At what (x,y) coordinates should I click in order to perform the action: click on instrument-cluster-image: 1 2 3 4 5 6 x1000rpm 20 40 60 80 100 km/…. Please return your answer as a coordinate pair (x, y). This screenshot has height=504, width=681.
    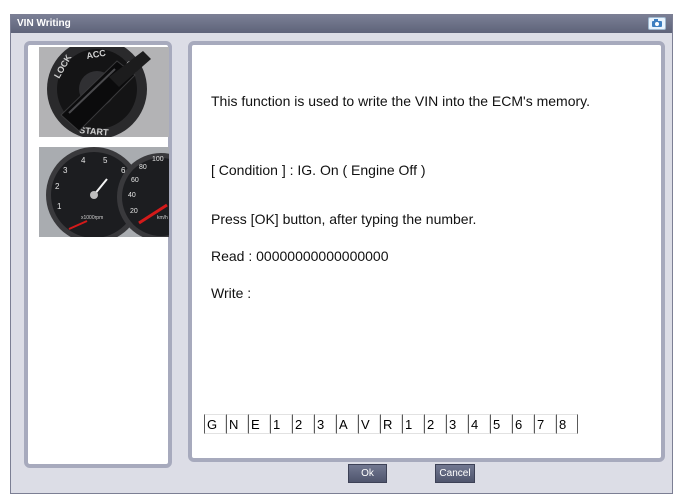
    Looking at the image, I should click on (104, 192).